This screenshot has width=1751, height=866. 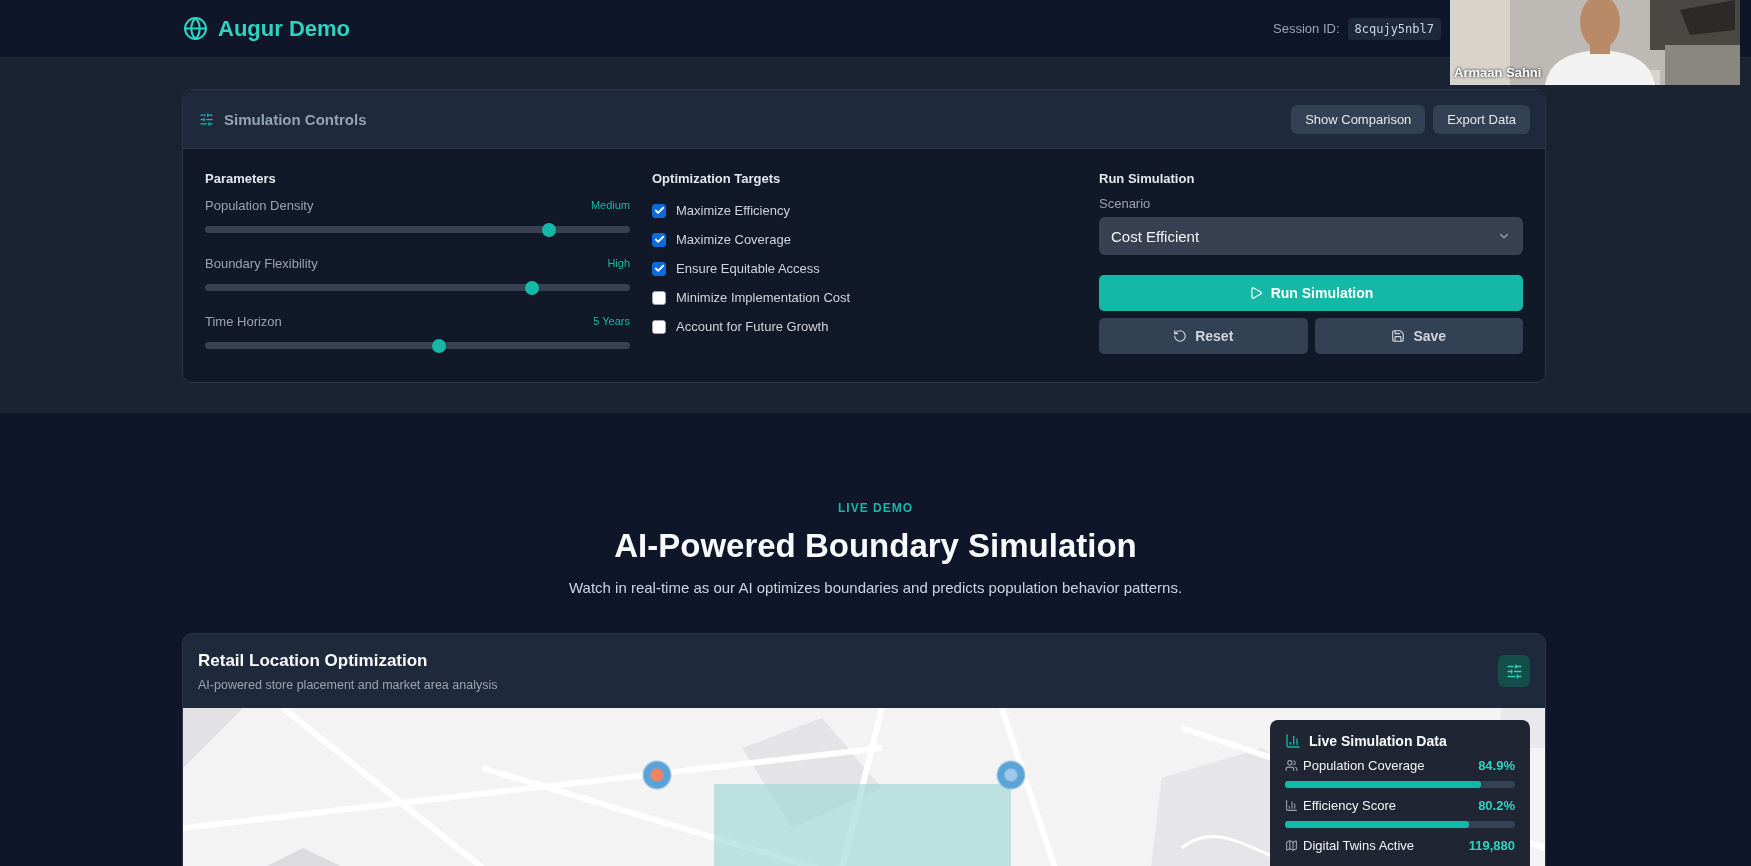 I want to click on panel-title: Live Simulation Data, so click(x=1378, y=741).